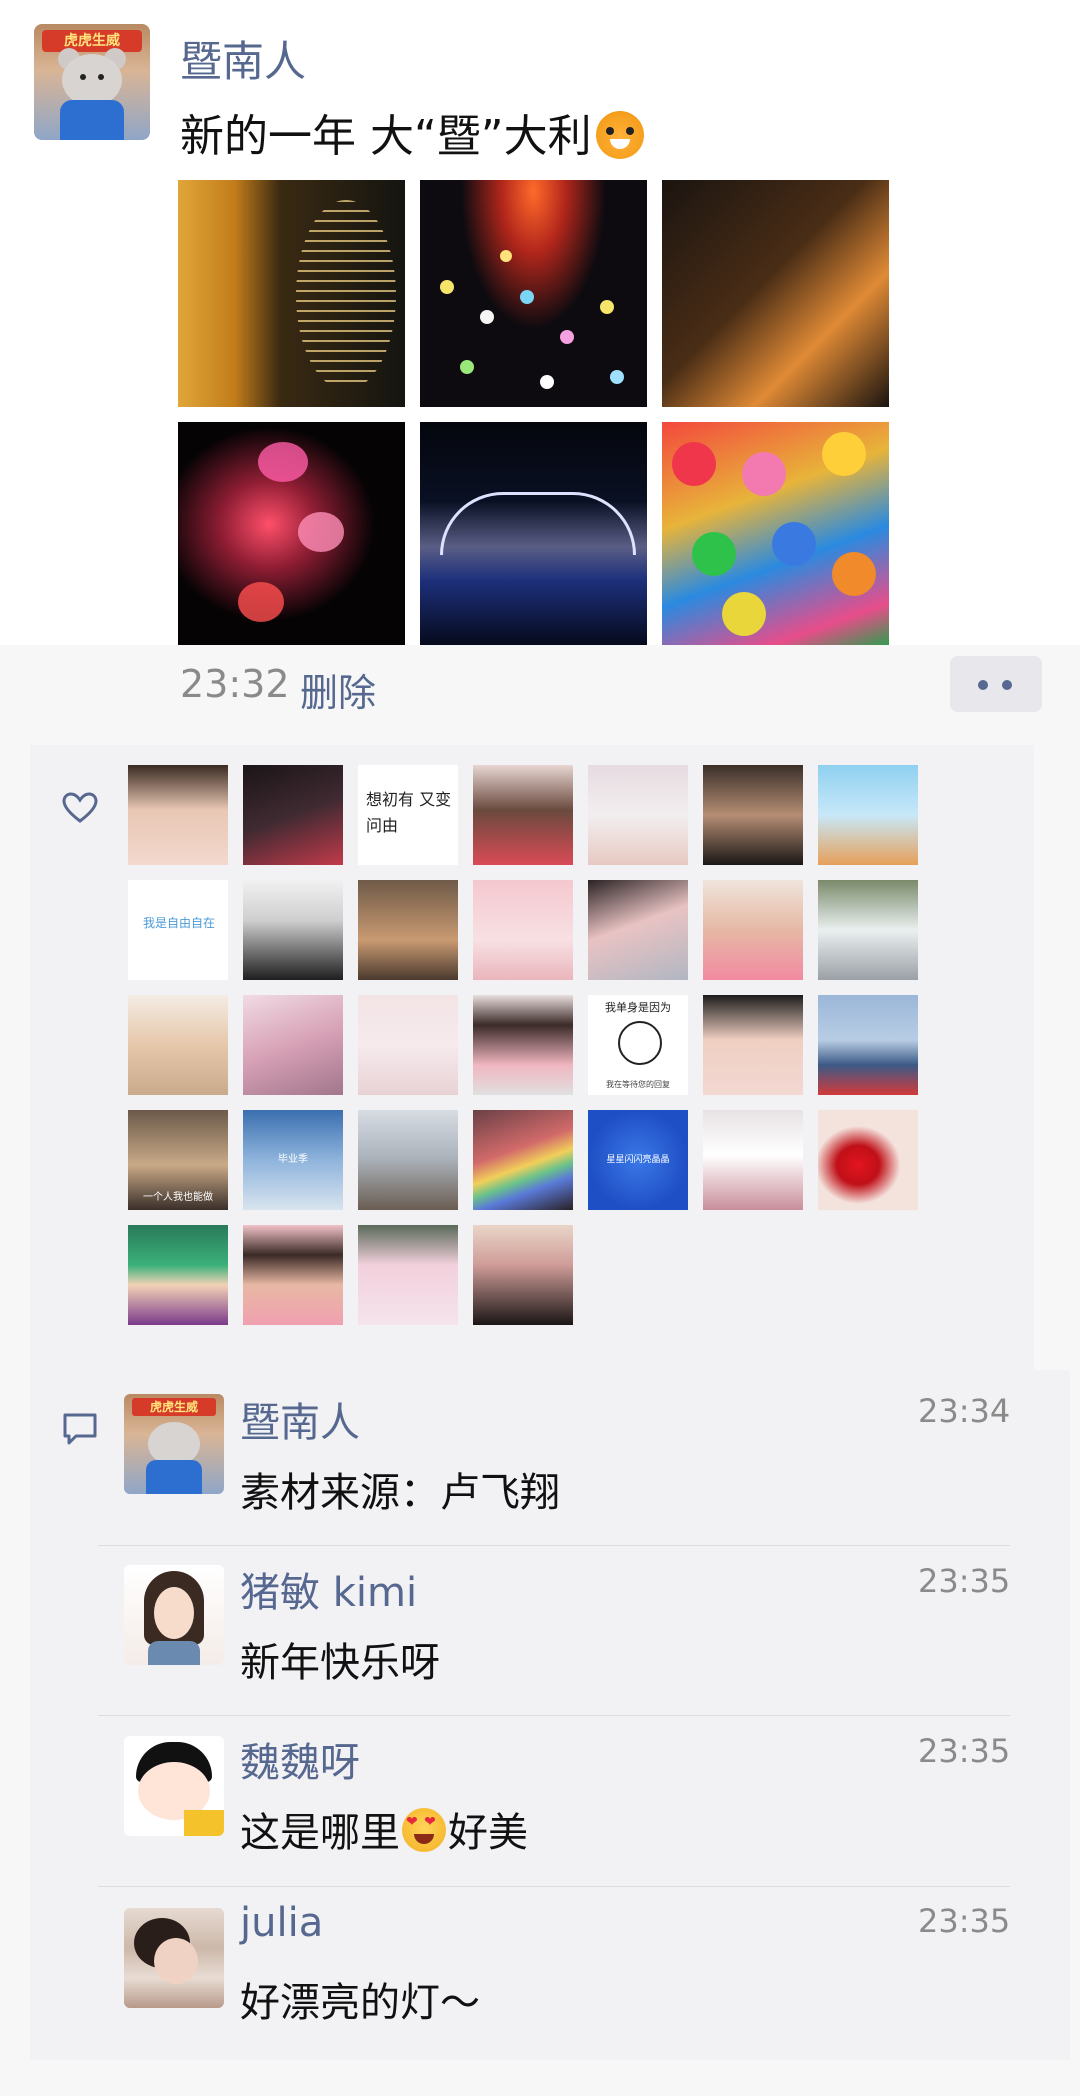 The width and height of the screenshot is (1080, 2096). Describe the element at coordinates (204, 1823) in the screenshot. I see `cartoon-yellow-shape` at that location.